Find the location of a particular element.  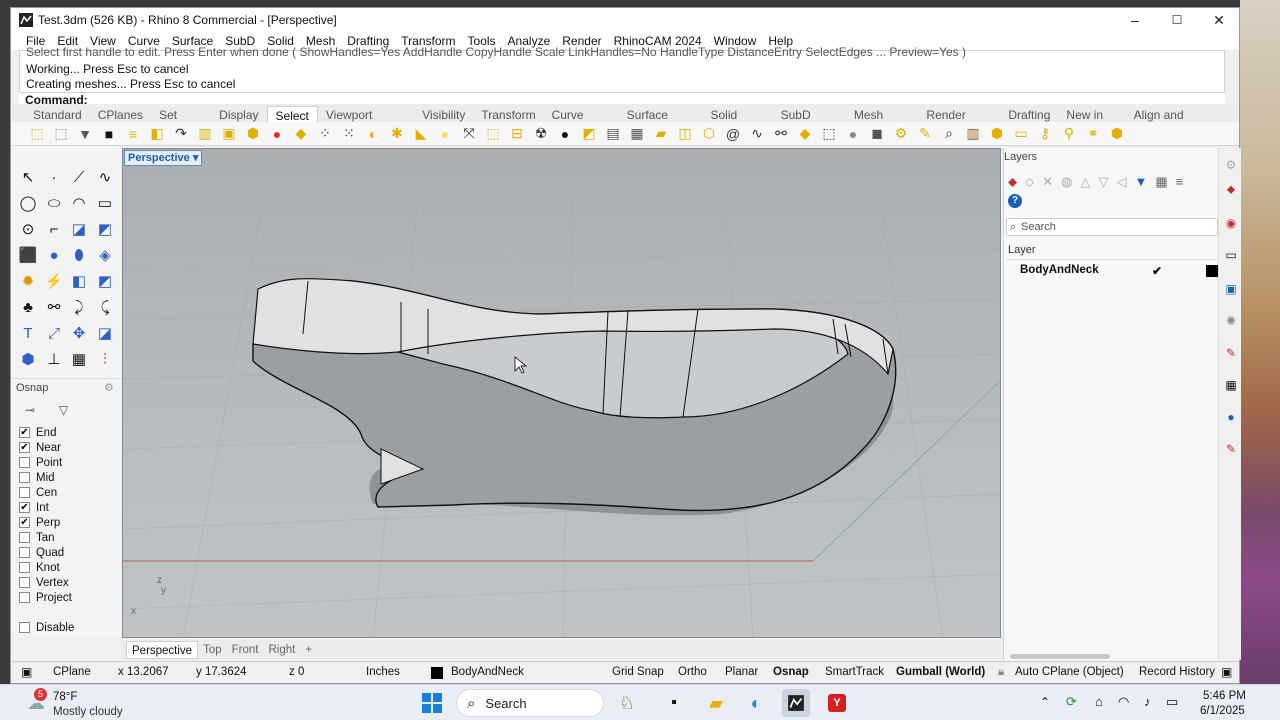

select-layer-icon: ▤ is located at coordinates (613, 134).